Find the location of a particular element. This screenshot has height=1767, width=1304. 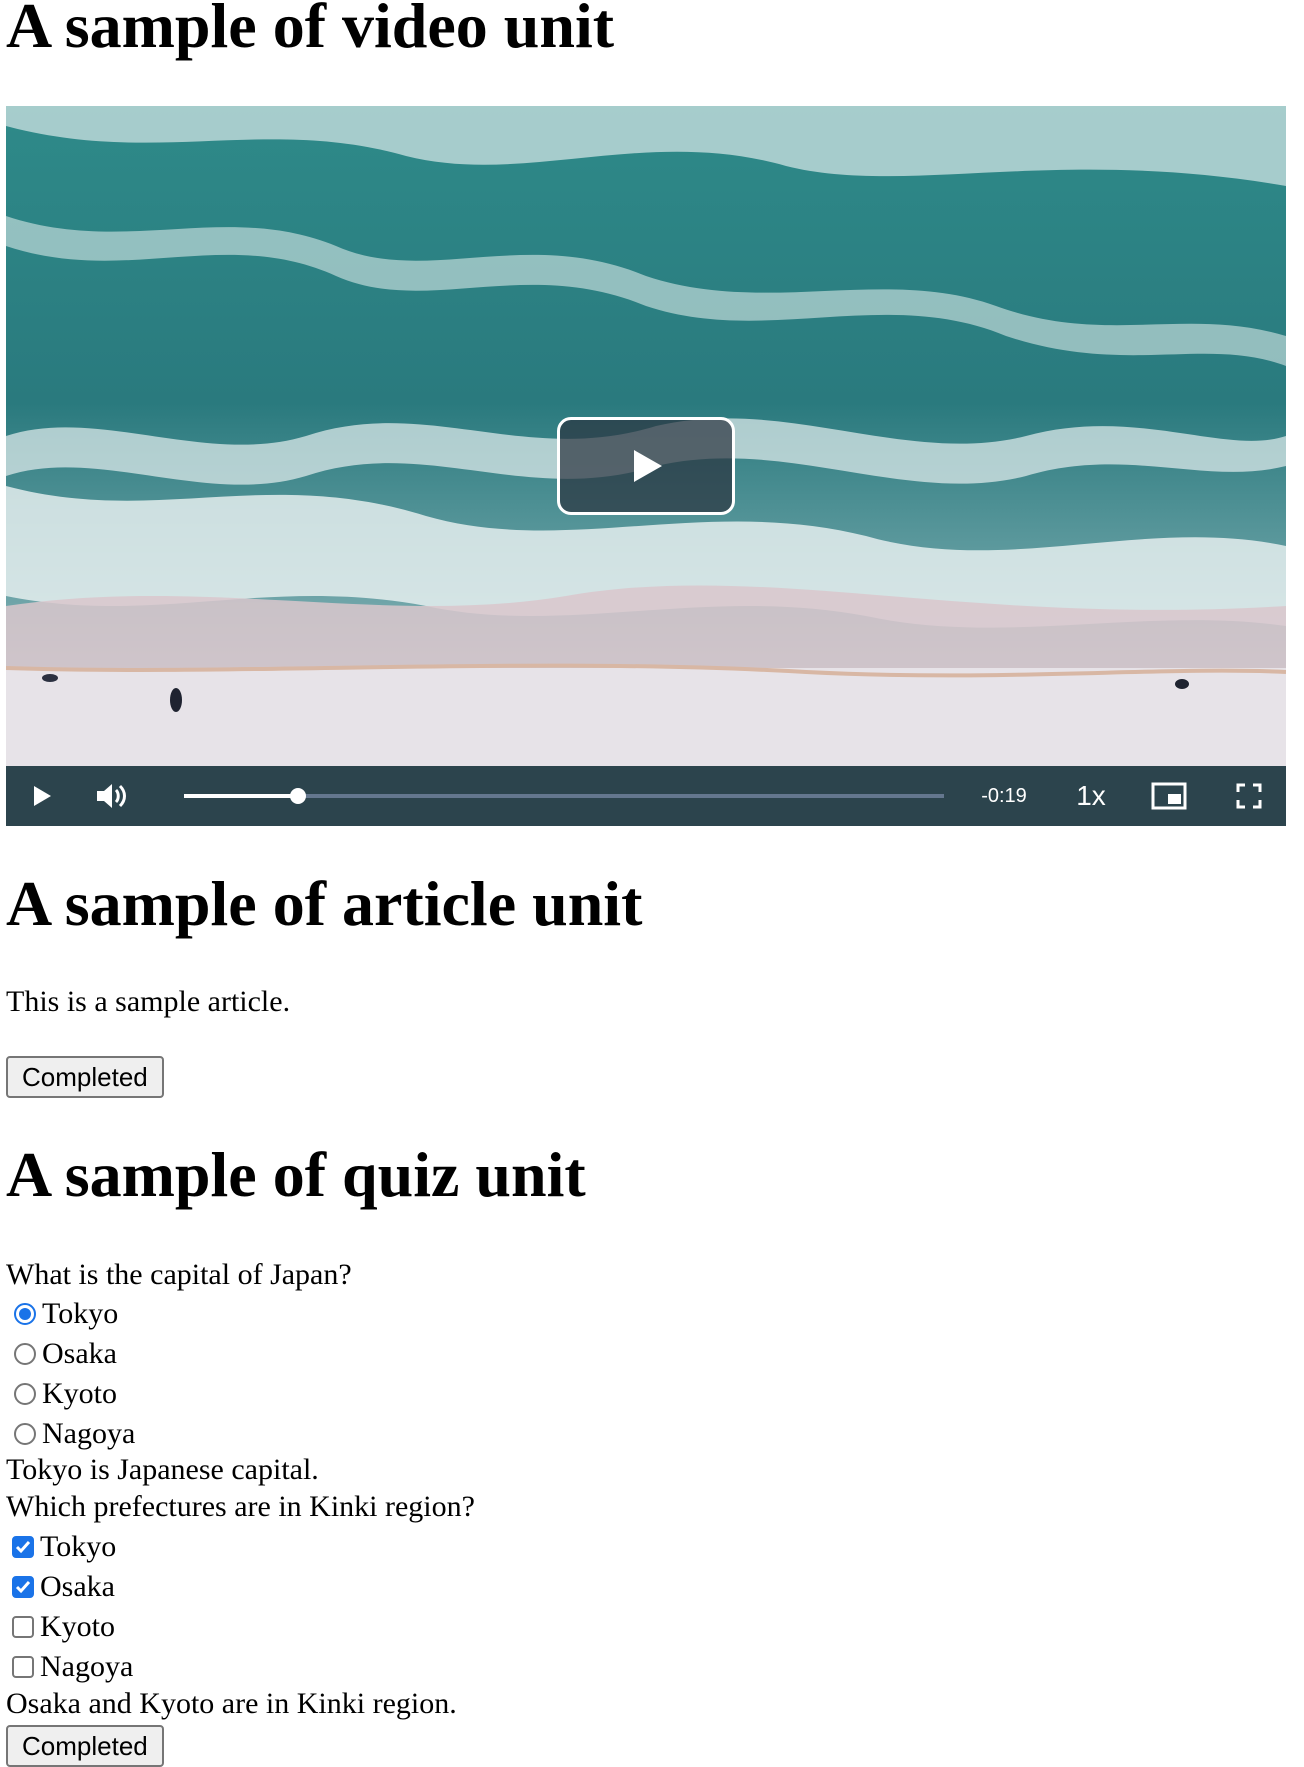

fullscreen-icon is located at coordinates (1249, 796).